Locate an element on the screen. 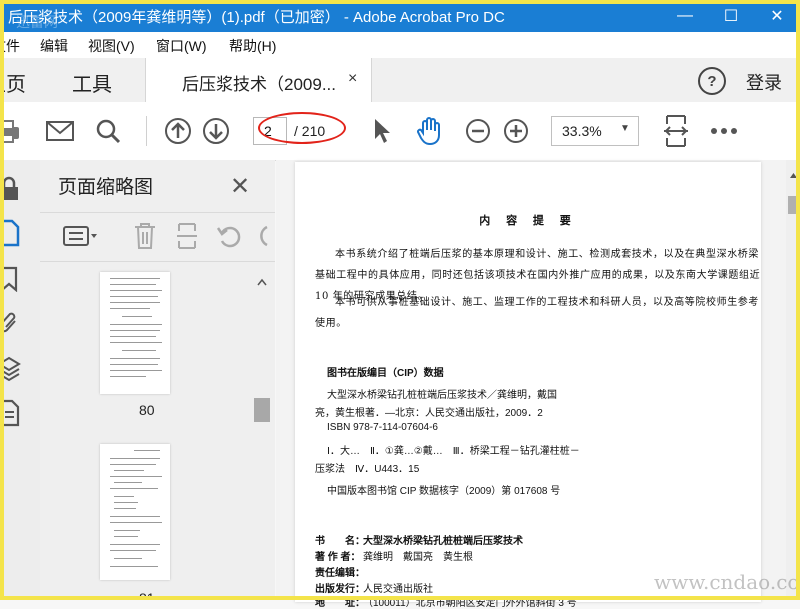 The image size is (800, 609). book-label: 书 名： is located at coordinates (340, 541).